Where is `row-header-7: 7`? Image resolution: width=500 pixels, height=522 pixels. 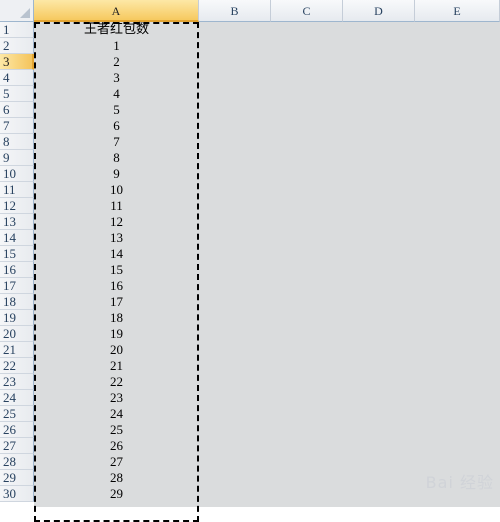 row-header-7: 7 is located at coordinates (17, 126).